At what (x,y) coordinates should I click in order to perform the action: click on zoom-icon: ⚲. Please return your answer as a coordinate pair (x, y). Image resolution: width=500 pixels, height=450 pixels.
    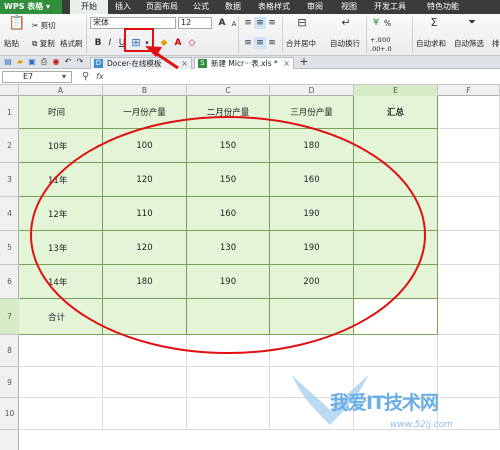
    Looking at the image, I should click on (85, 77).